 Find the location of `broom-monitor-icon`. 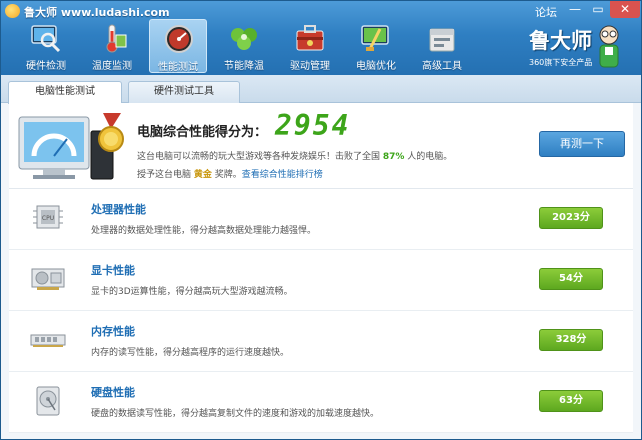

broom-monitor-icon is located at coordinates (375, 38).